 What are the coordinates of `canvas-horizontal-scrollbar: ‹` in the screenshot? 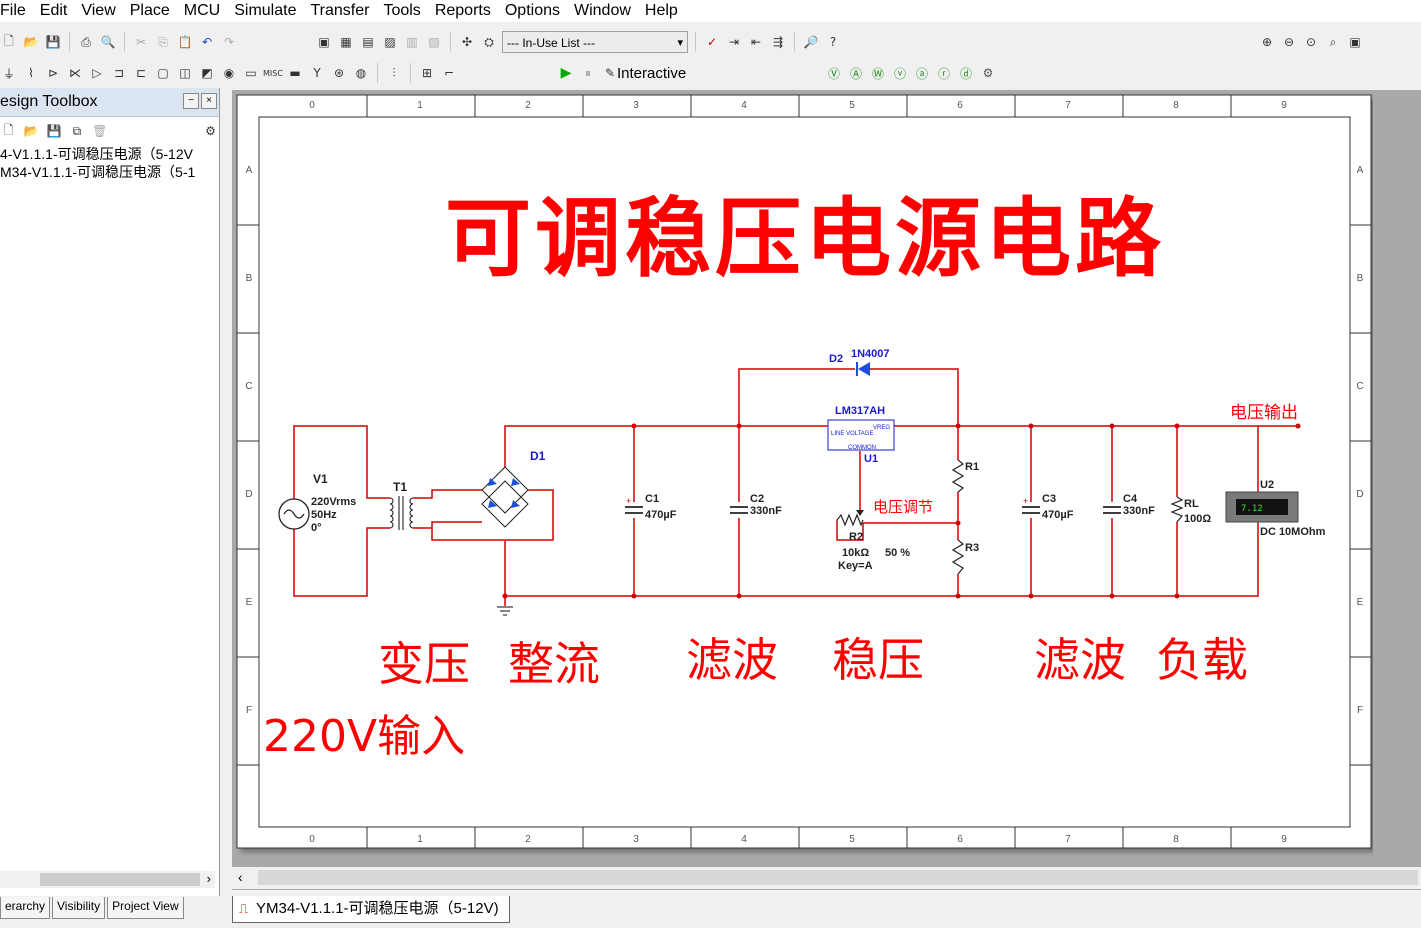 It's located at (826, 878).